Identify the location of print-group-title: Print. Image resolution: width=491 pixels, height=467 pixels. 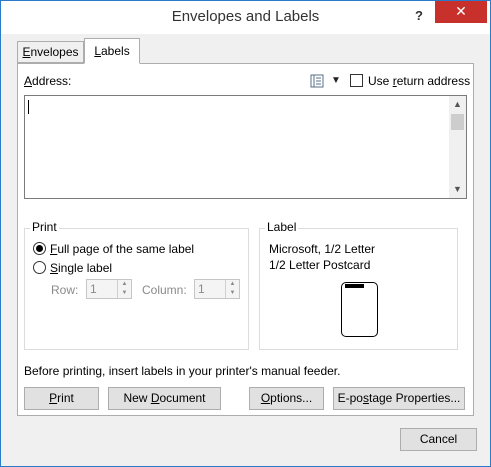
(44, 227).